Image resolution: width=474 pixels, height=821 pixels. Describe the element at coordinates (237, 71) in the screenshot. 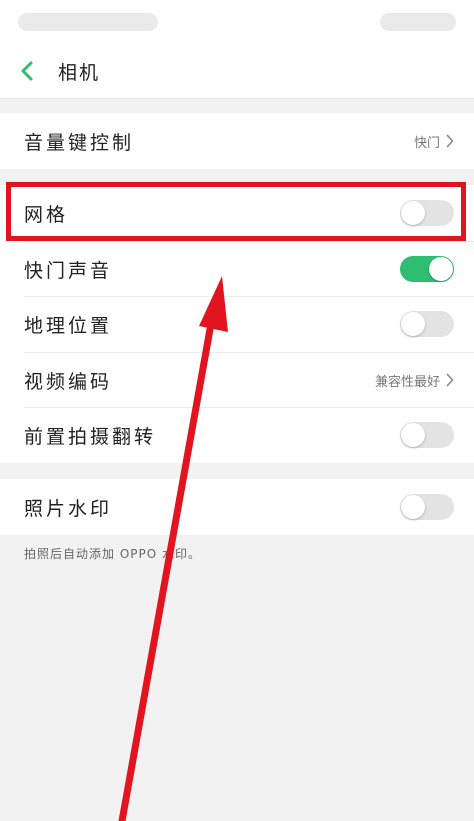

I see `app-header: 相机` at that location.